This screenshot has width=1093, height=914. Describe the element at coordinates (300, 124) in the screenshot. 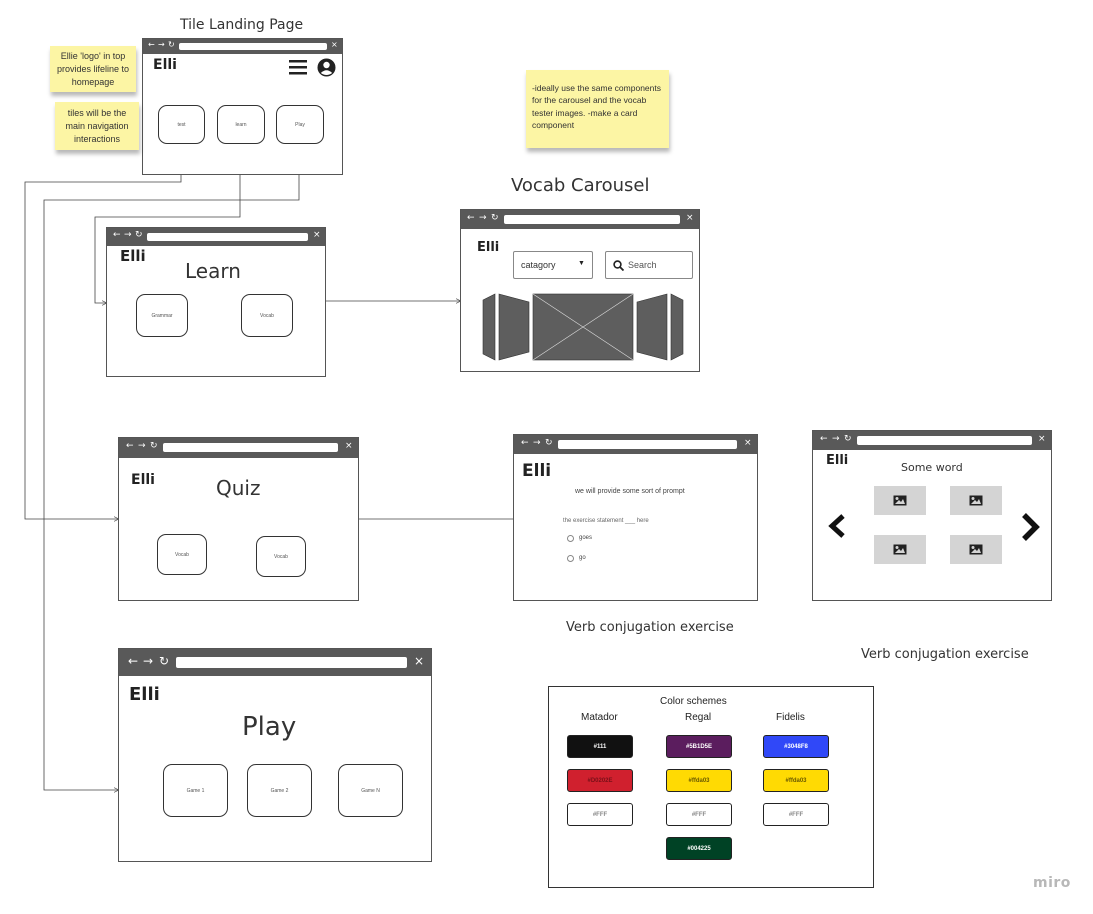

I see `landing-tile-play: Play` at that location.